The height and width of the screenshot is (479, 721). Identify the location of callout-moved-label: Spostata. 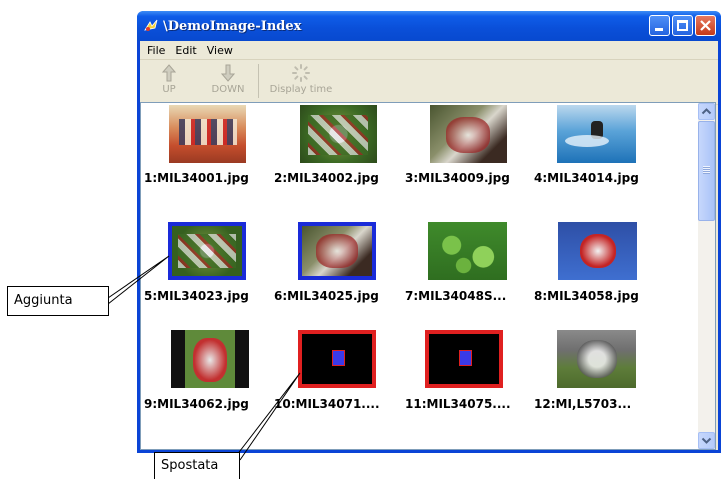
(197, 465).